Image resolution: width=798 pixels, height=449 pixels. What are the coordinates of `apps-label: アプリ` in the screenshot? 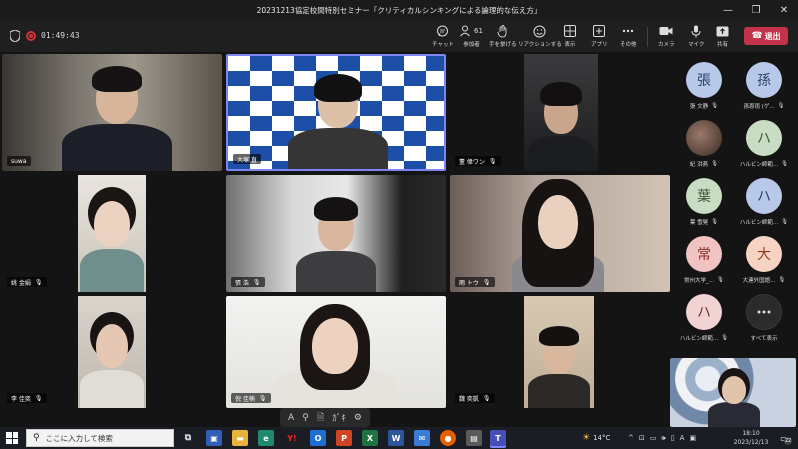 It's located at (599, 45).